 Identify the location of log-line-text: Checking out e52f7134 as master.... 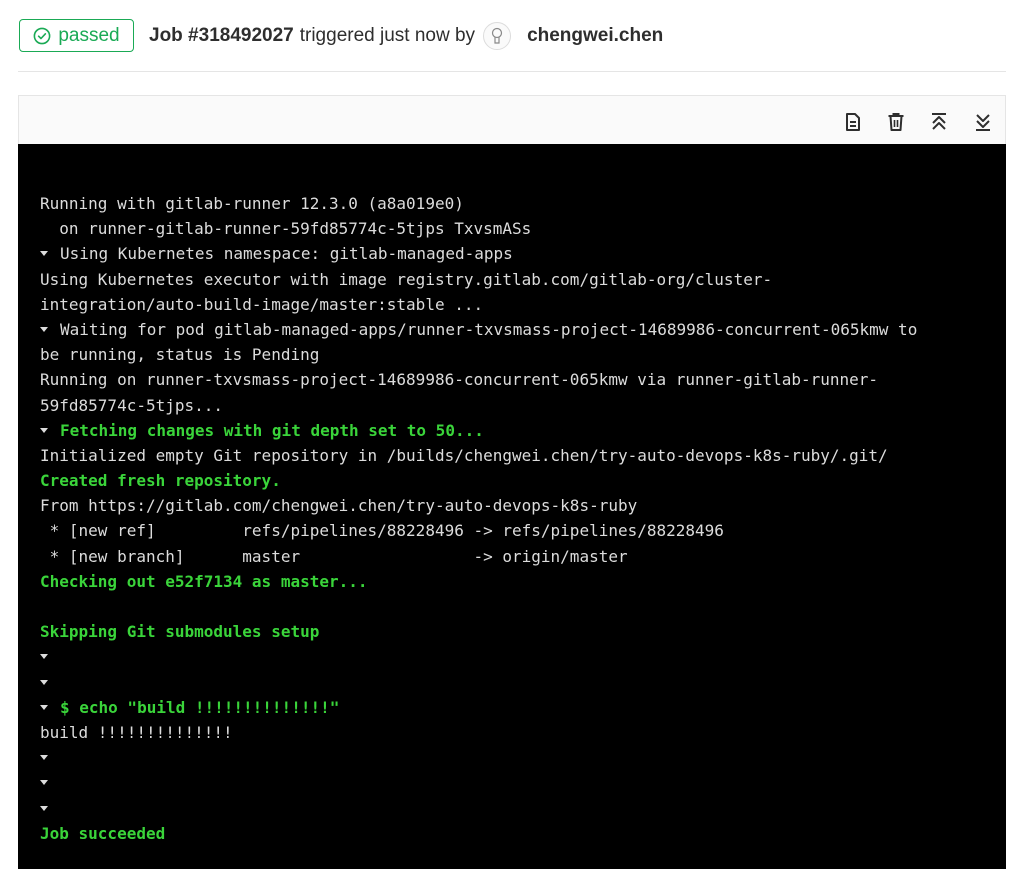
(204, 581).